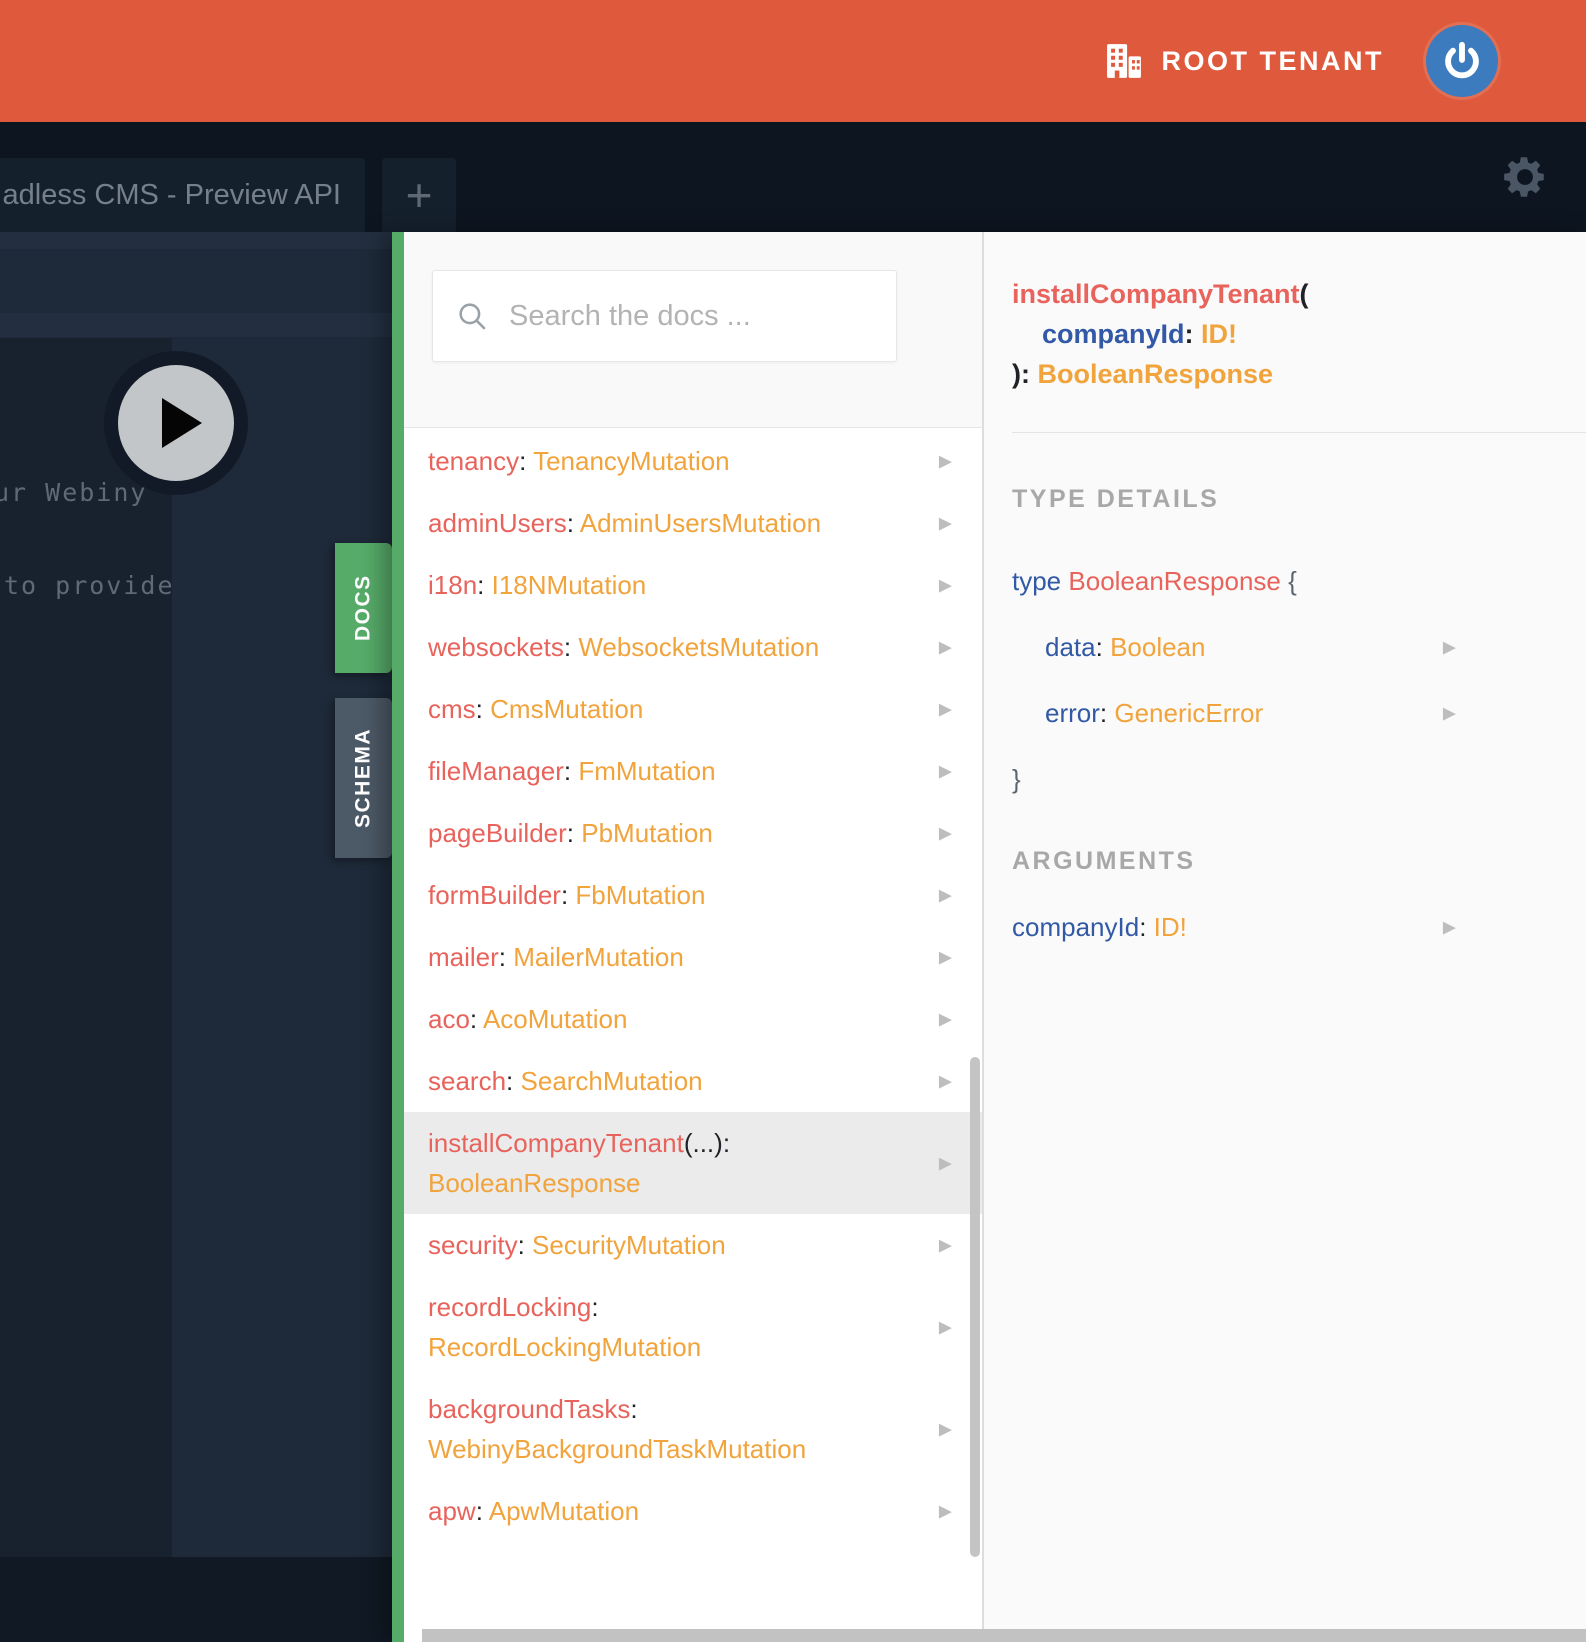  What do you see at coordinates (598, 957) in the screenshot?
I see `field-type: MailerMutation` at bounding box center [598, 957].